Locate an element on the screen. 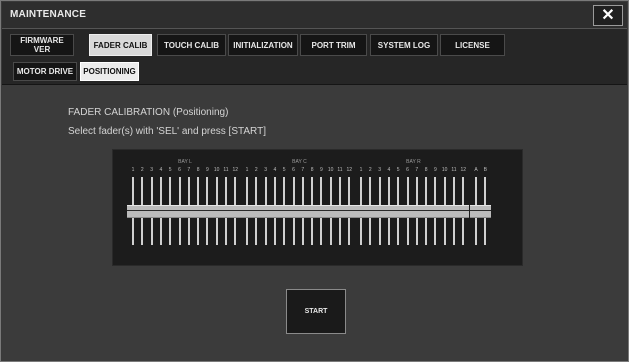 This screenshot has height=362, width=629. close-icon: ✕ is located at coordinates (608, 15).